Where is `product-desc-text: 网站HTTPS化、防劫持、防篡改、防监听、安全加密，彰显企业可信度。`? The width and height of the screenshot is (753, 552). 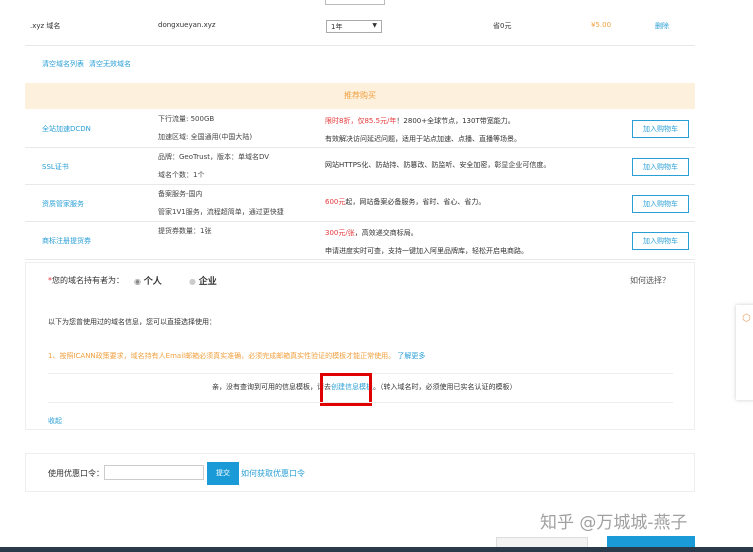 product-desc-text: 网站HTTPS化、防劫持、防篡改、防监听、安全加密，彰显企业可信度。 is located at coordinates (438, 165).